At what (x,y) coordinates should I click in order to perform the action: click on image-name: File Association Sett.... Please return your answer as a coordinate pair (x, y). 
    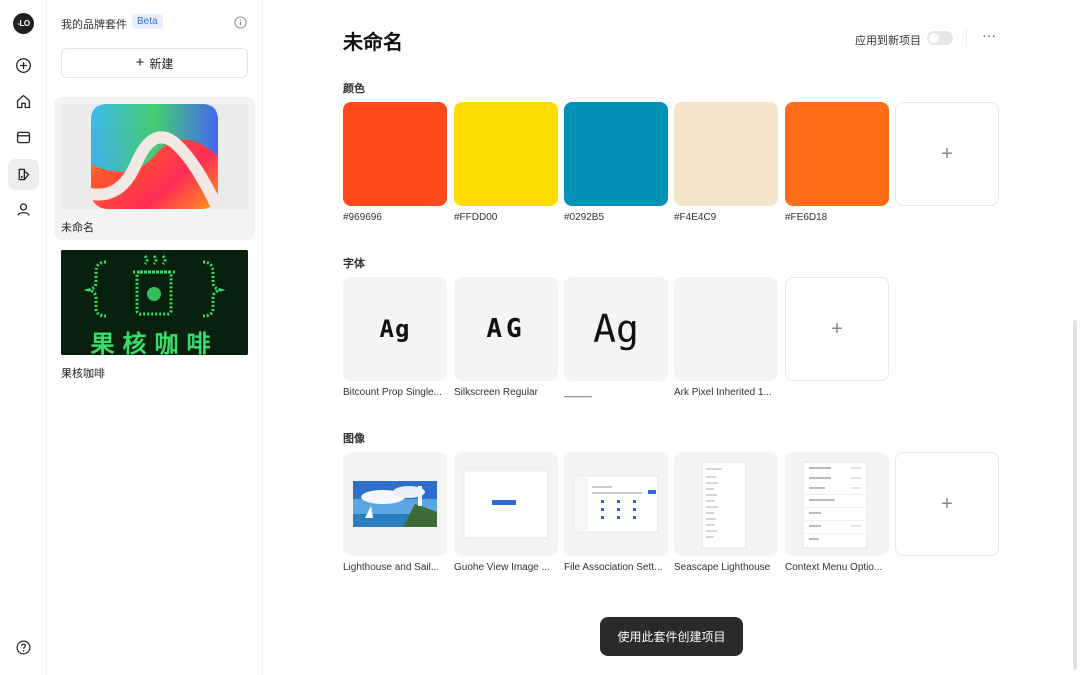
    Looking at the image, I should click on (613, 567).